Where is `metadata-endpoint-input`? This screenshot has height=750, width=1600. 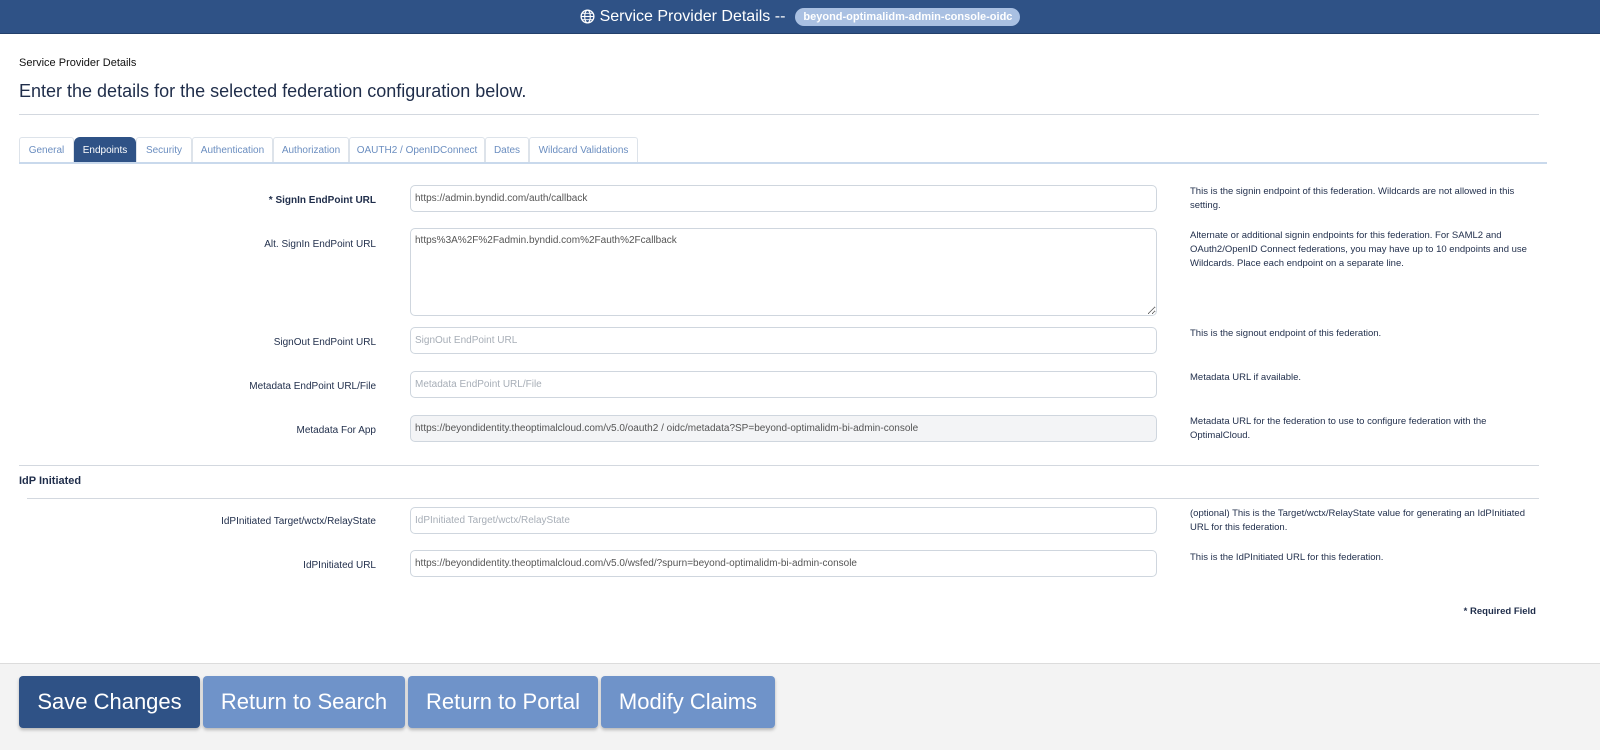 metadata-endpoint-input is located at coordinates (783, 384).